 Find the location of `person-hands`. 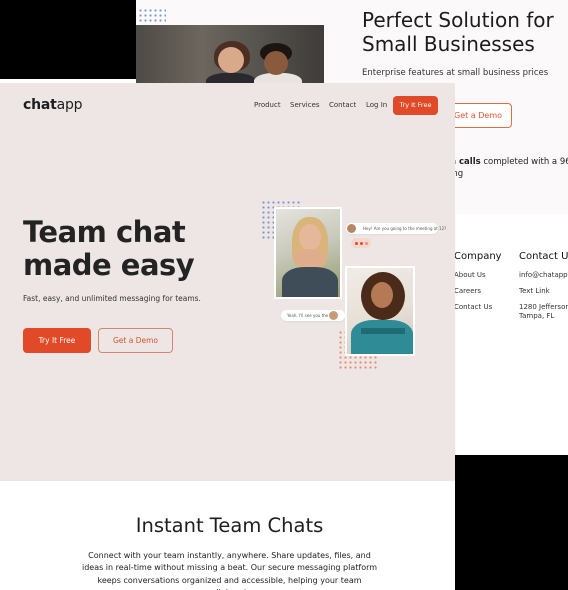

person-hands is located at coordinates (310, 258).